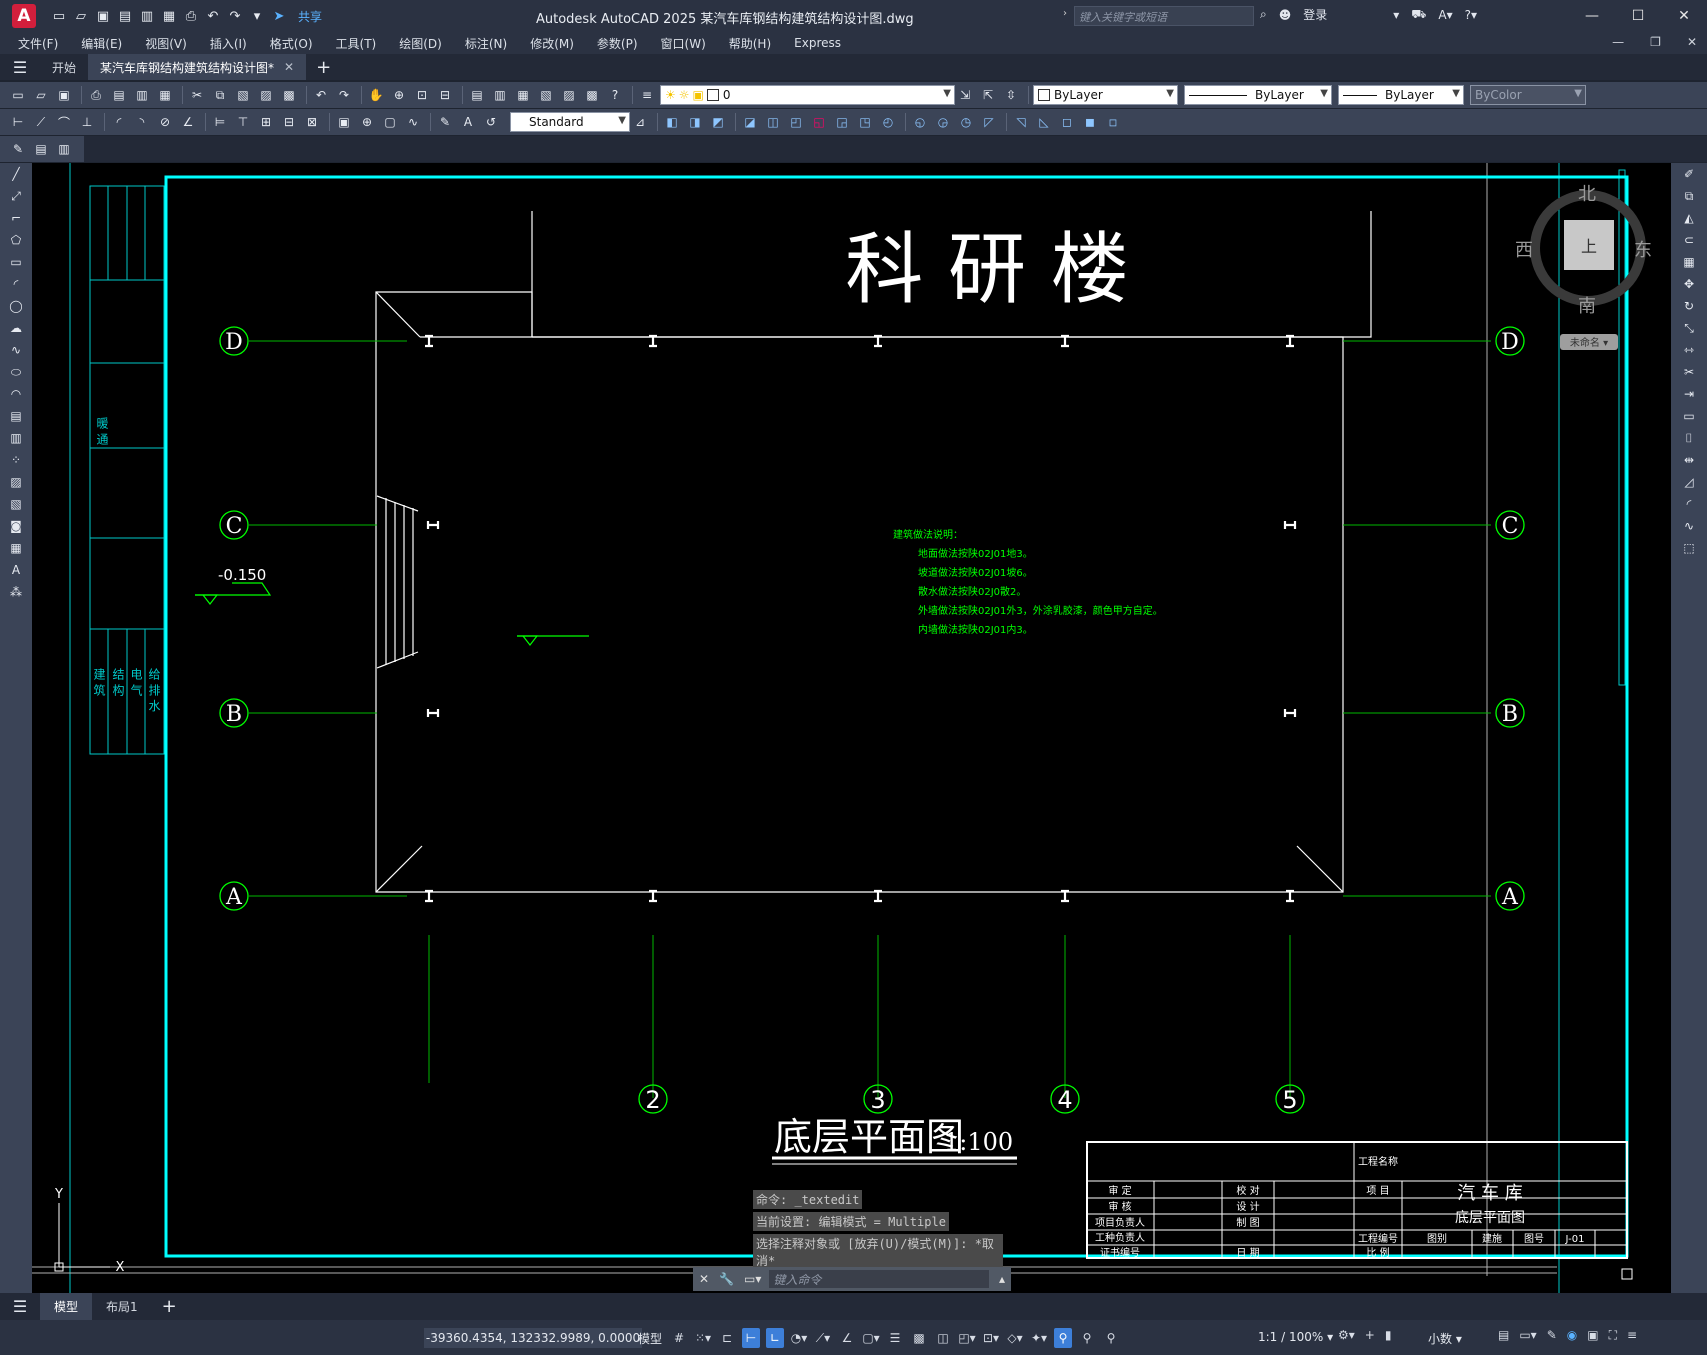 The height and width of the screenshot is (1355, 1707). I want to click on pan-icon: ✋, so click(376, 95).